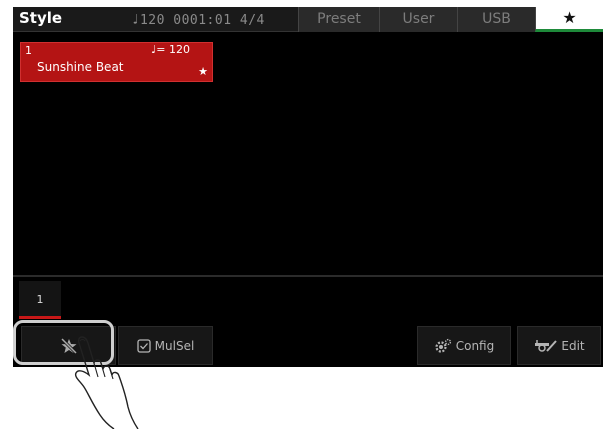  What do you see at coordinates (40, 300) in the screenshot?
I see `page-tab-1: 1` at bounding box center [40, 300].